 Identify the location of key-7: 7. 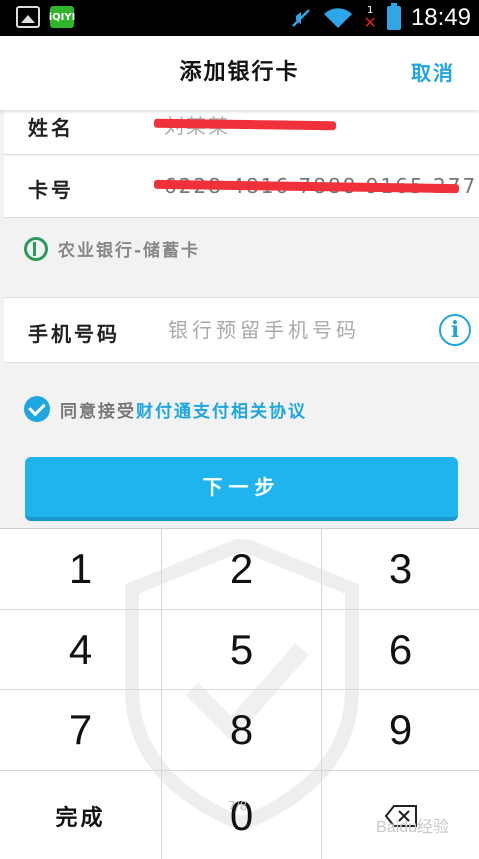
(81, 730).